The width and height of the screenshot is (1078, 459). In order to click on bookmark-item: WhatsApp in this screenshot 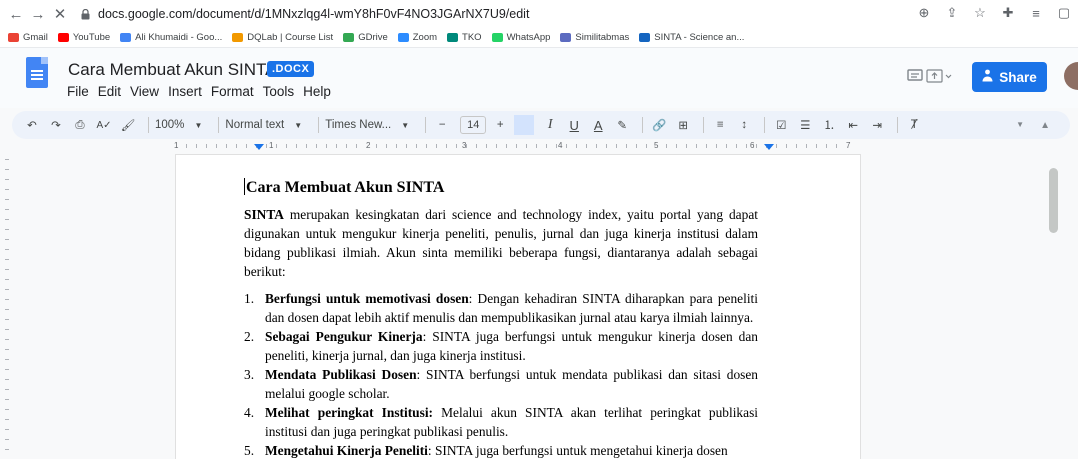, I will do `click(520, 37)`.